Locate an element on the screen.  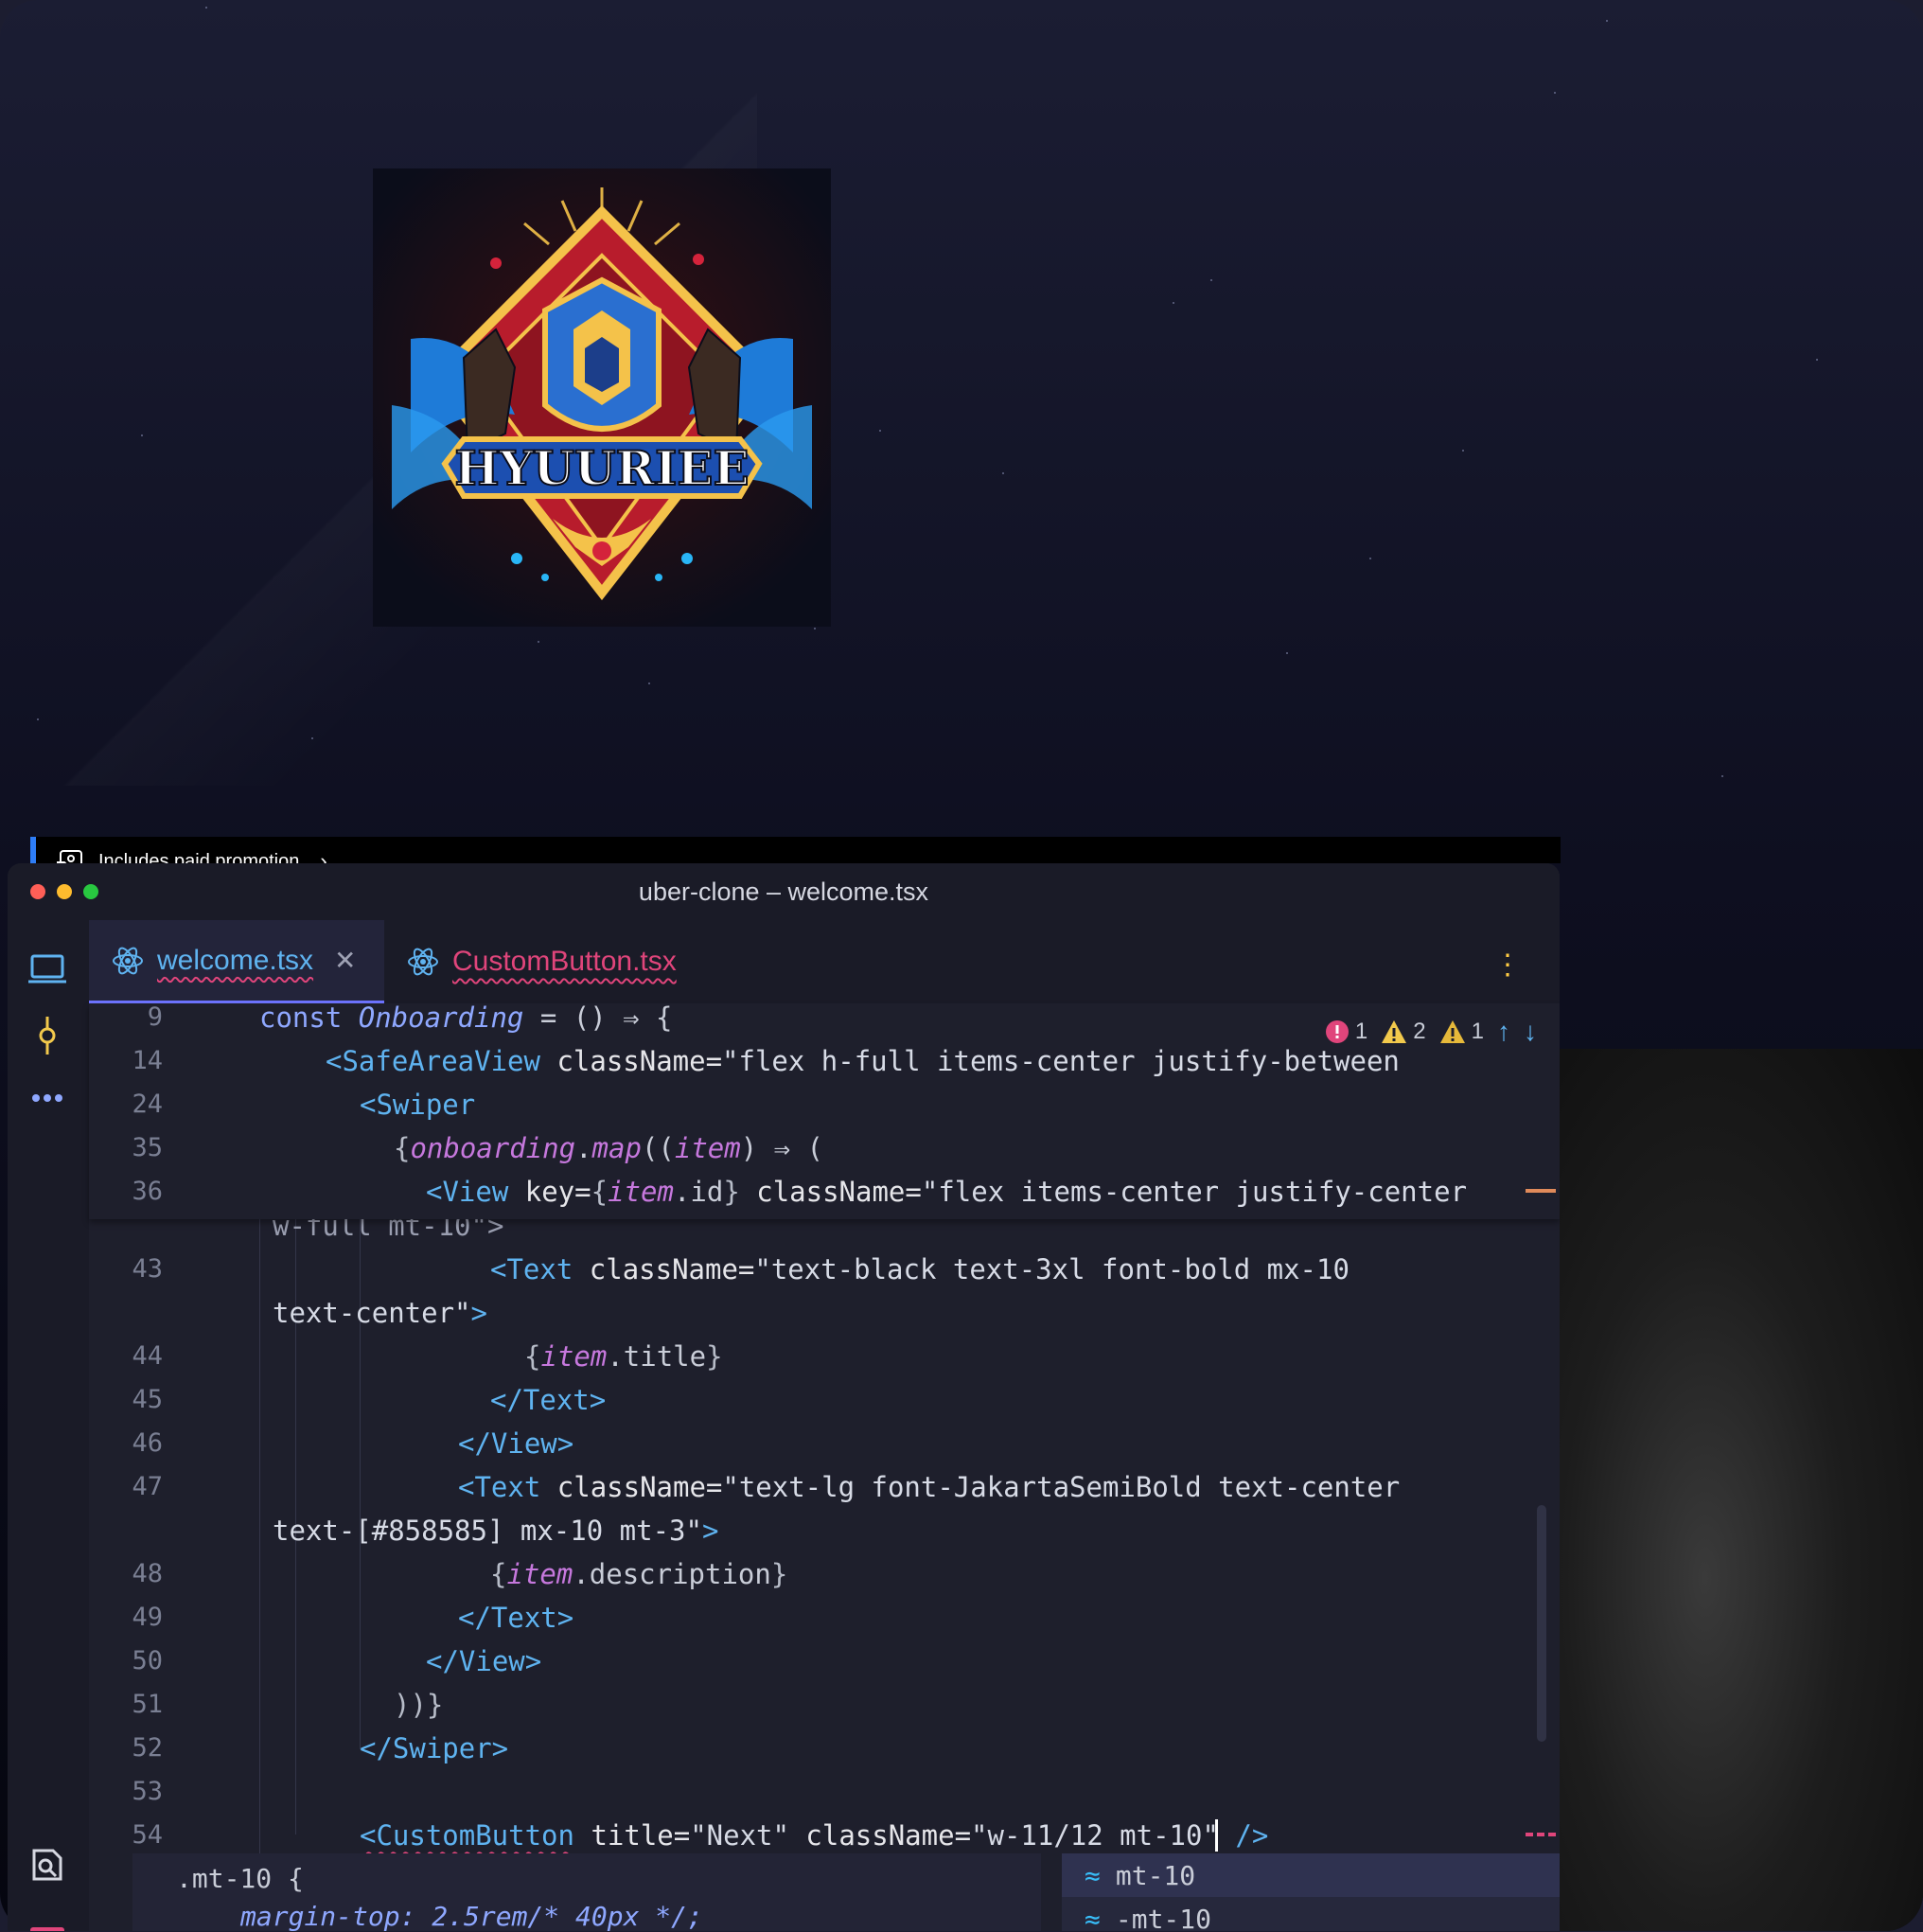
code-line: {item.title} is located at coordinates (623, 1356).